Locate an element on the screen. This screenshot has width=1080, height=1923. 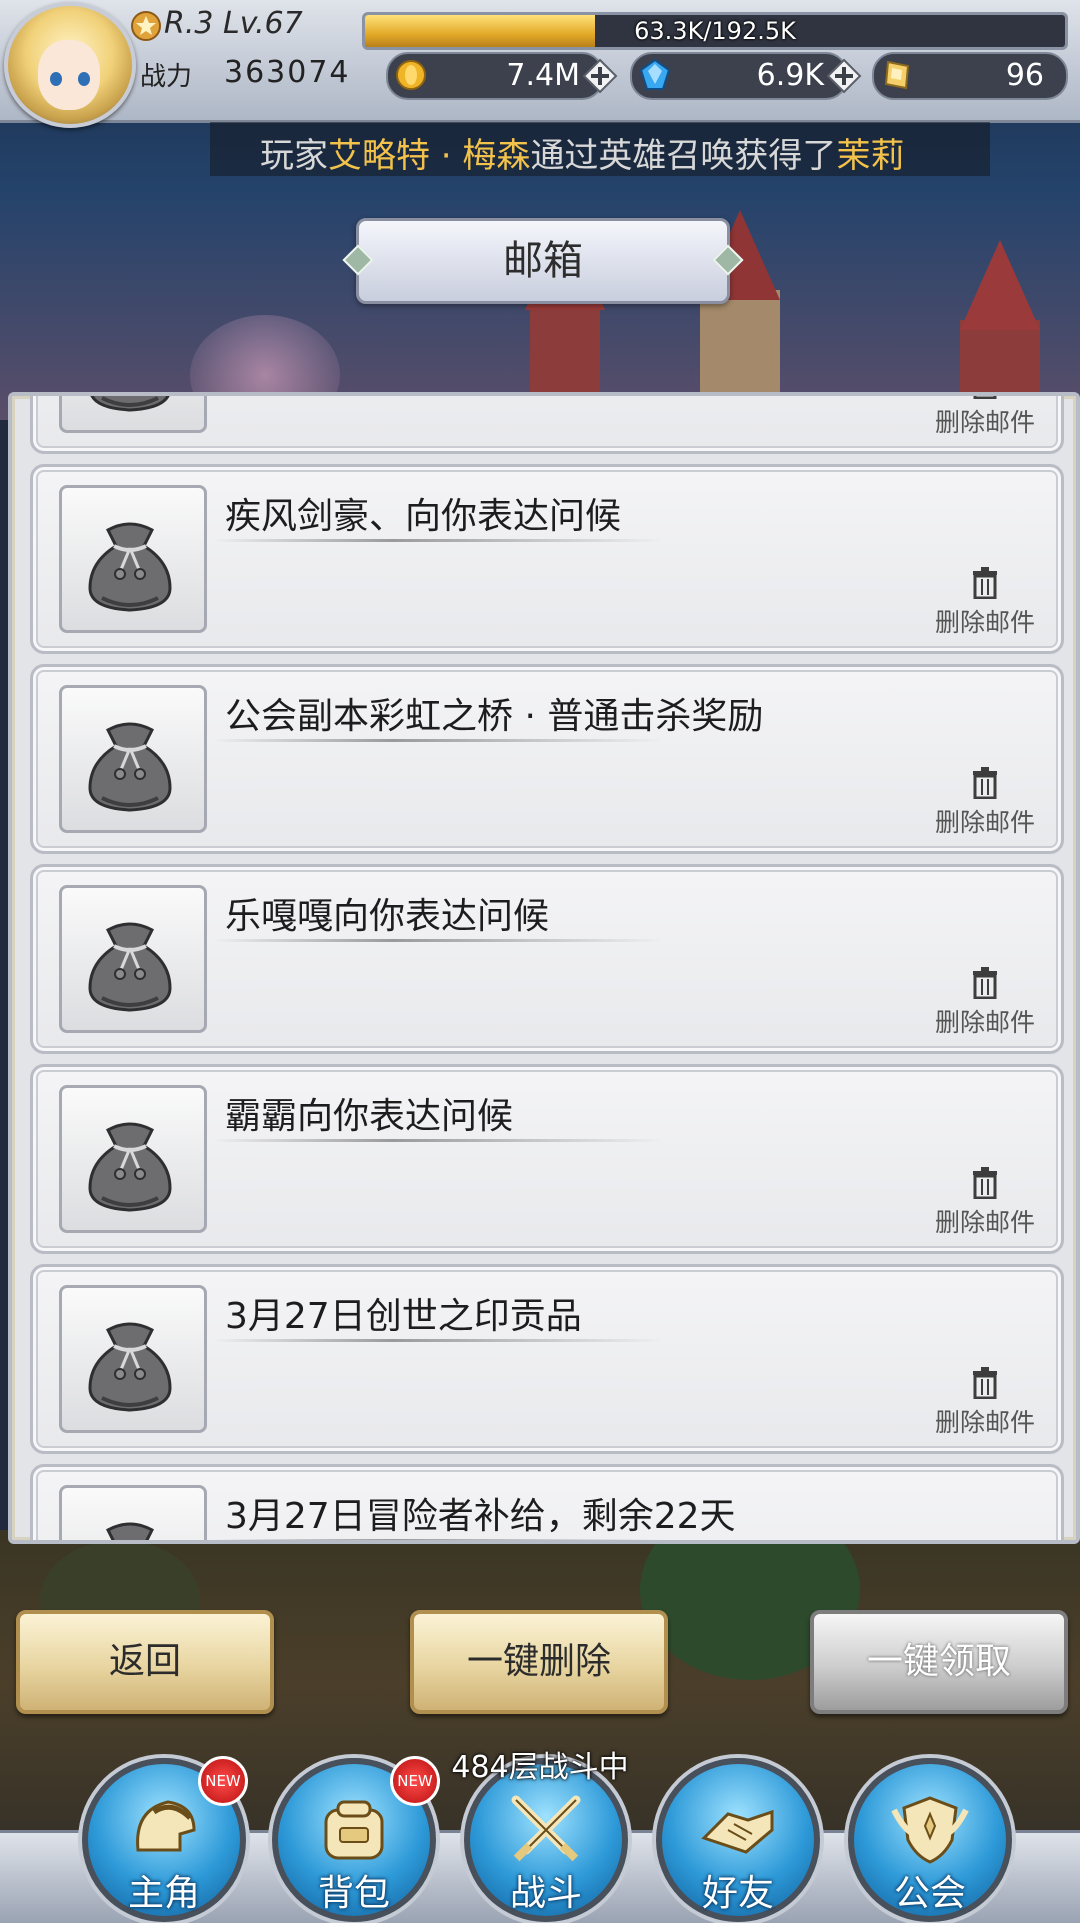
player-avatar is located at coordinates (70, 65).